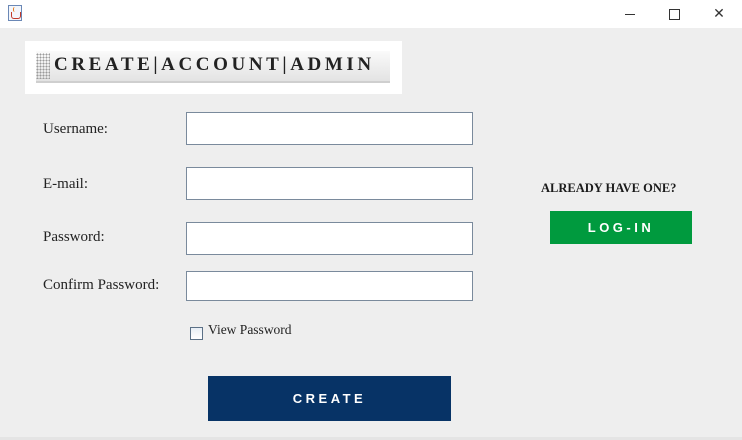  What do you see at coordinates (65, 184) in the screenshot?
I see `email-label: E-mail:` at bounding box center [65, 184].